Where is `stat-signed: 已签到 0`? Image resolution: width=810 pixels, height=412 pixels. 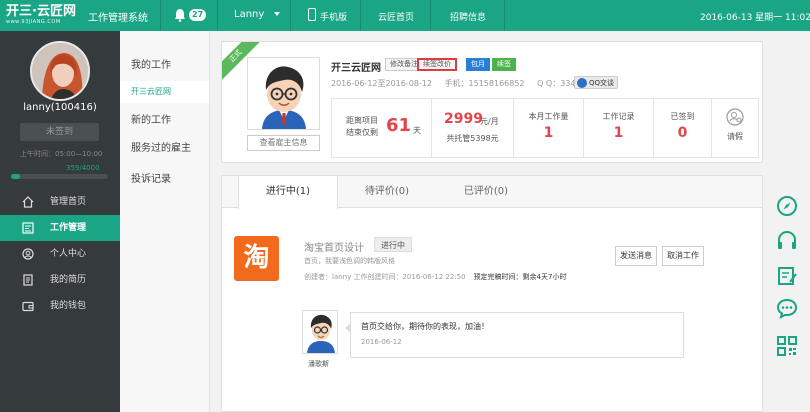 stat-signed: 已签到 0 is located at coordinates (683, 128).